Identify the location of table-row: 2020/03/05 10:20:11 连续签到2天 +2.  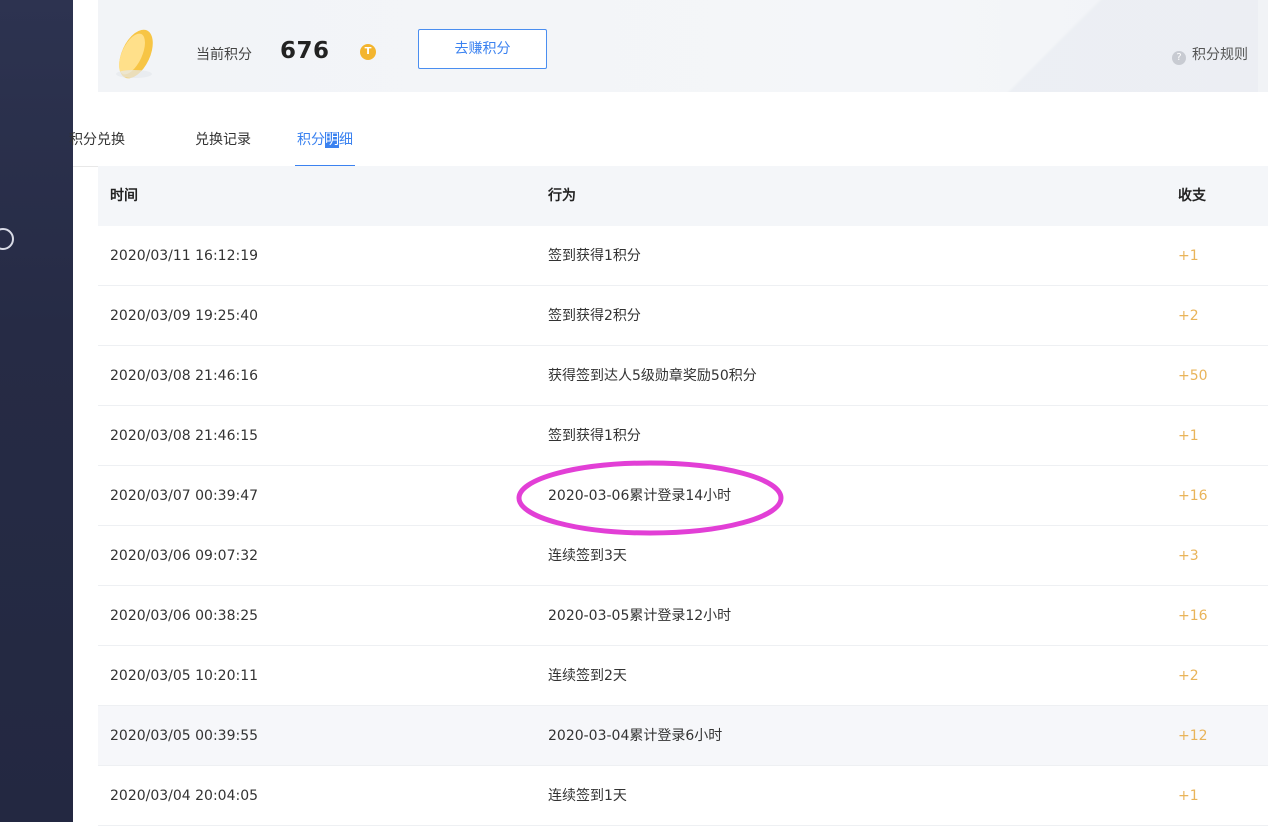
(683, 676).